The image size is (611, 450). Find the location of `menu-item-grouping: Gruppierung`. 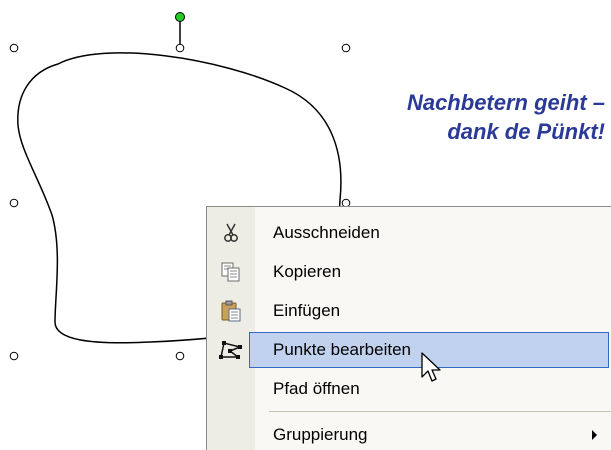

menu-item-grouping: Gruppierung is located at coordinates (410, 433).